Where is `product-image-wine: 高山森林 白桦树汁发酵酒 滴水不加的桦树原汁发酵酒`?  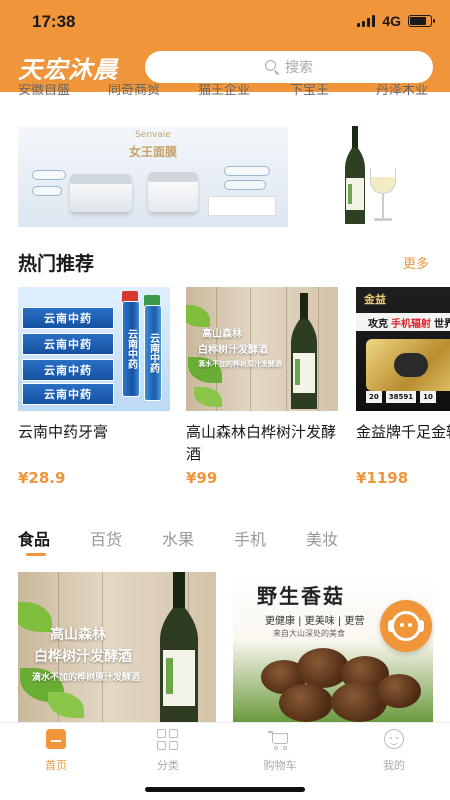 product-image-wine: 高山森林 白桦树汁发酵酒 滴水不加的桦树原汁发酵酒 is located at coordinates (262, 349).